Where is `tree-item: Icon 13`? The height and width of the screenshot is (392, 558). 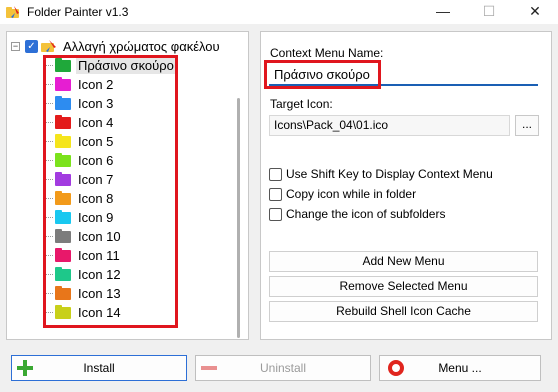 tree-item: Icon 13 is located at coordinates (110, 293).